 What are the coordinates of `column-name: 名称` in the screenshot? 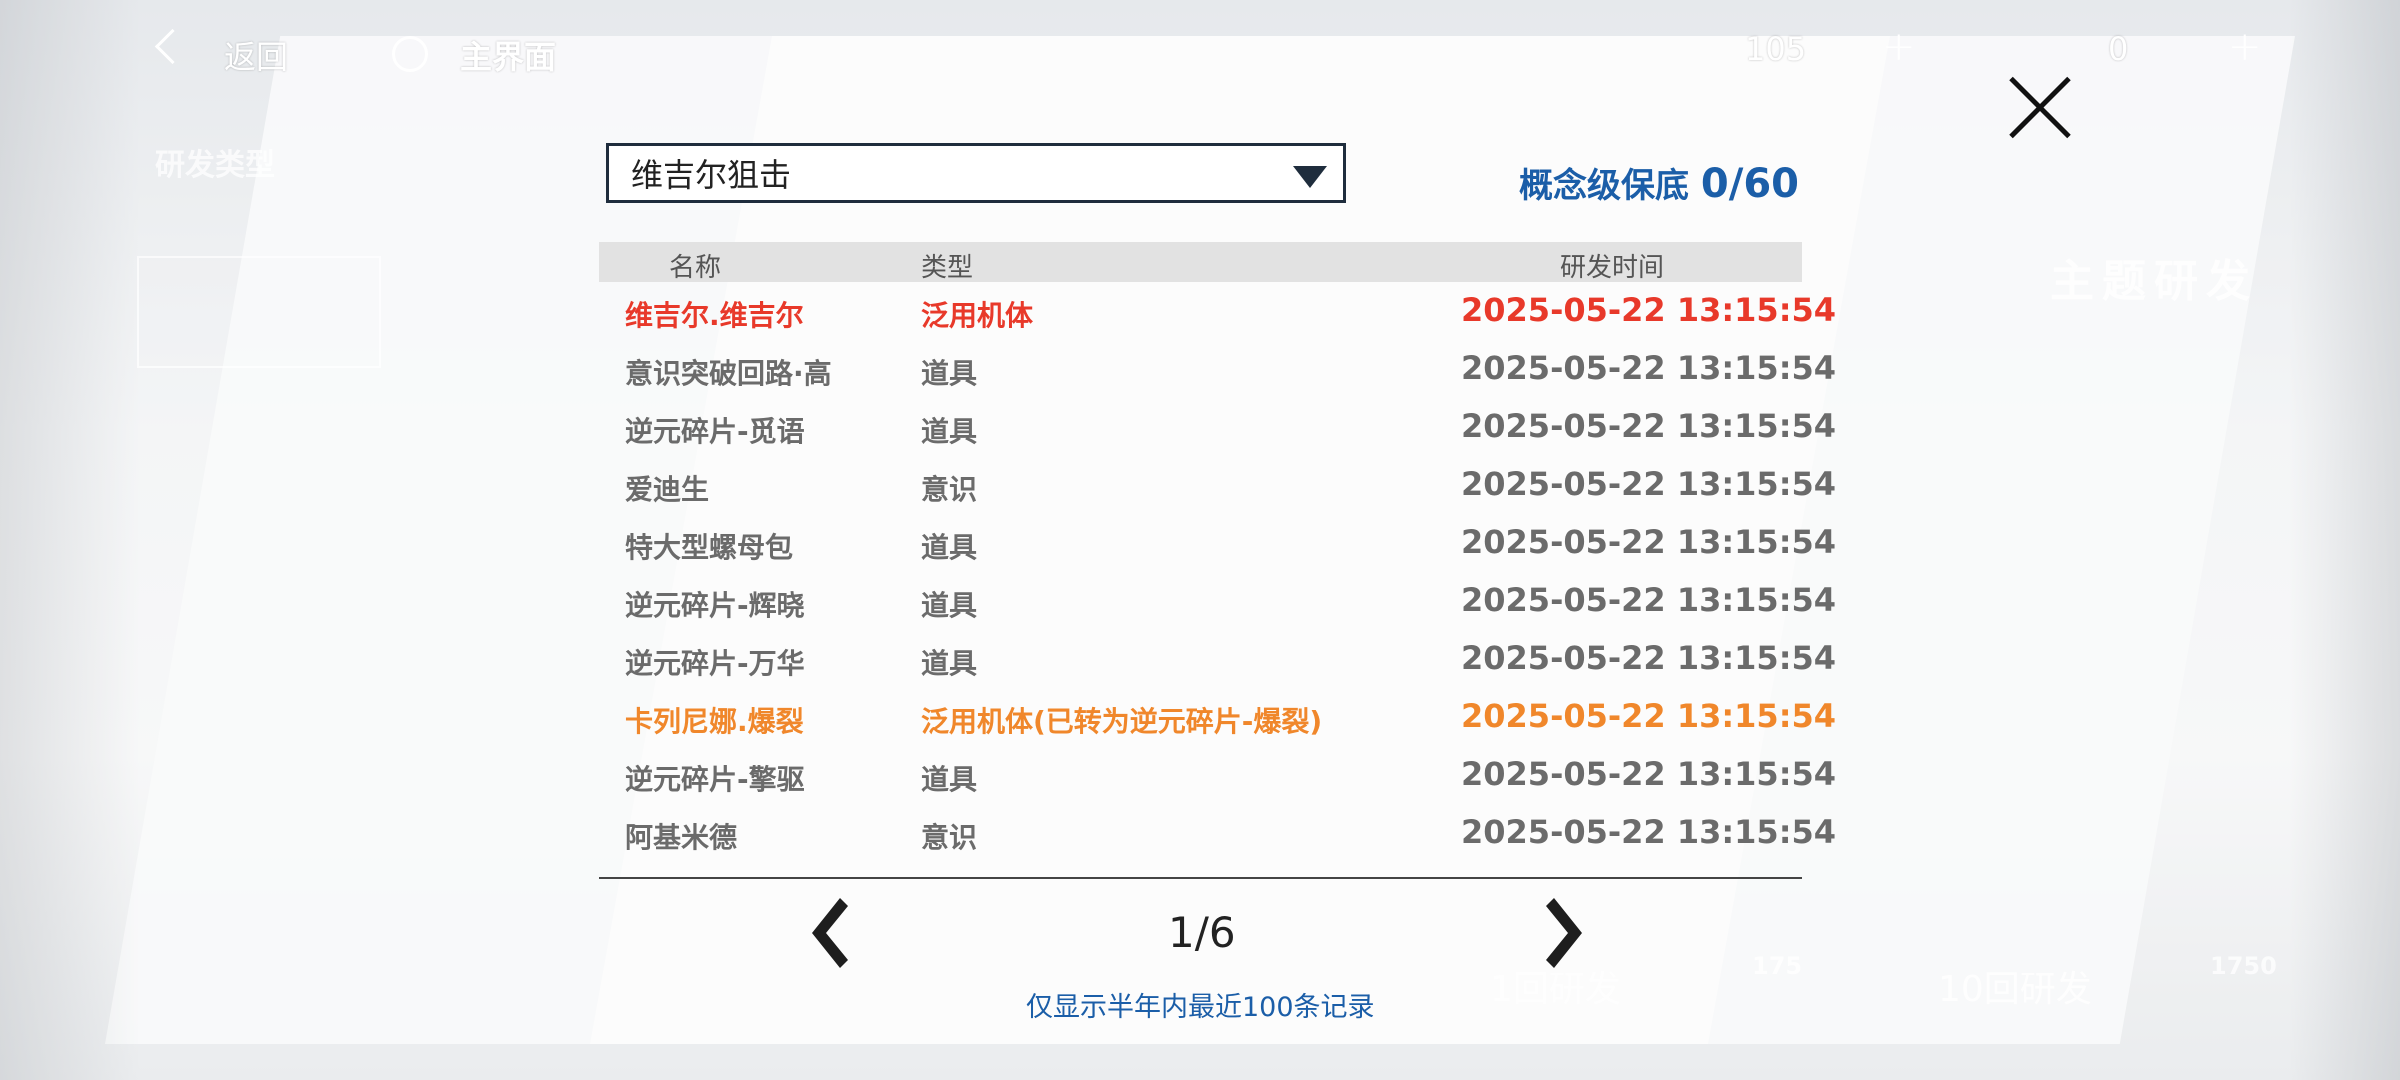 It's located at (695, 268).